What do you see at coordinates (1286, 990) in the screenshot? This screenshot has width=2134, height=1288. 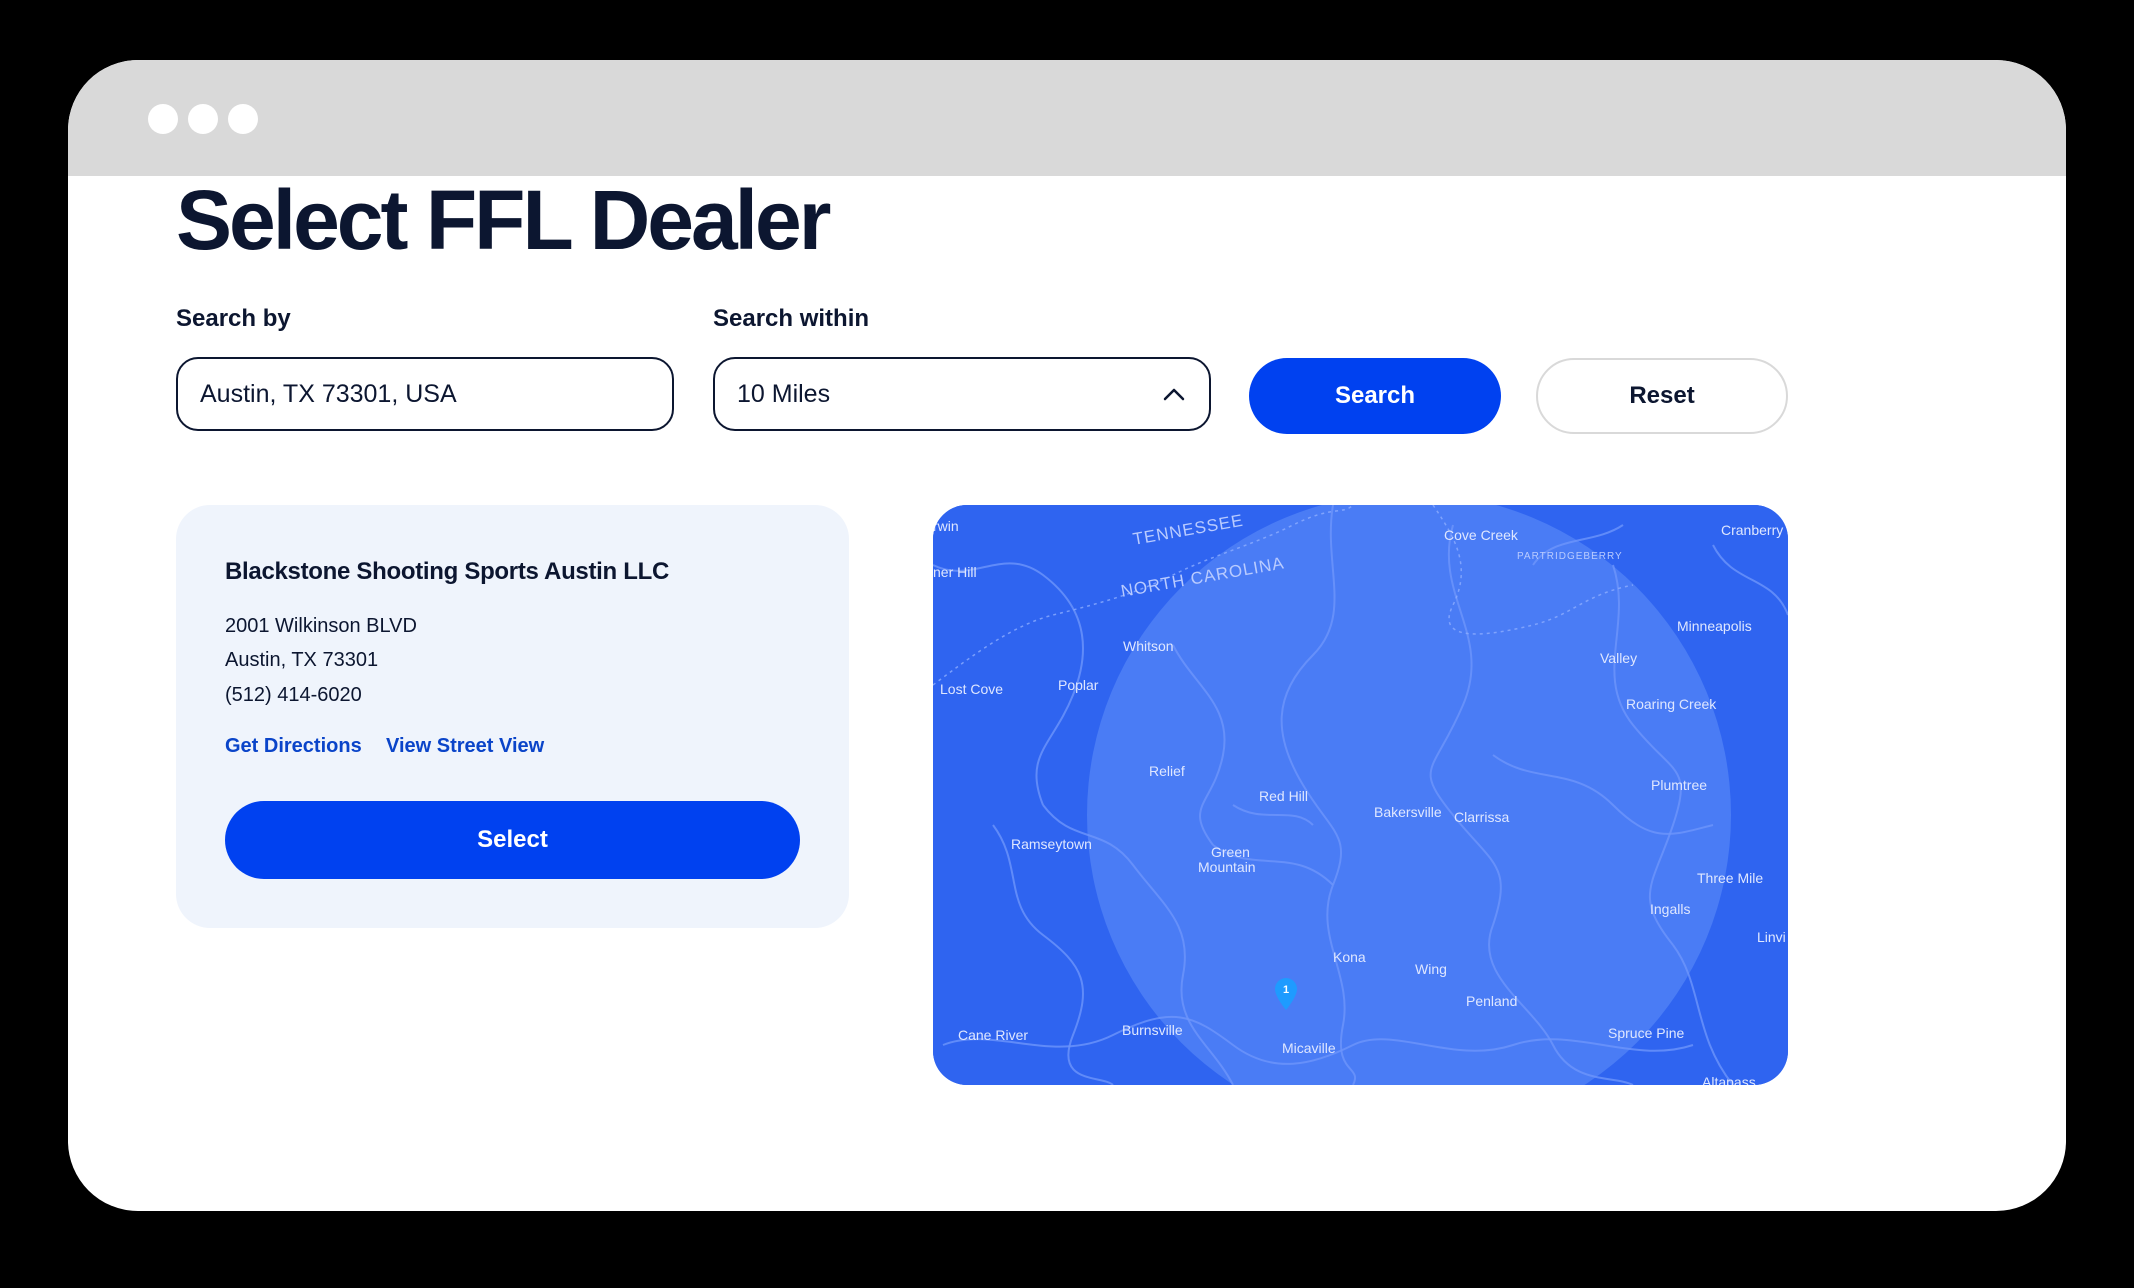 I see `map-pin-label: 1` at bounding box center [1286, 990].